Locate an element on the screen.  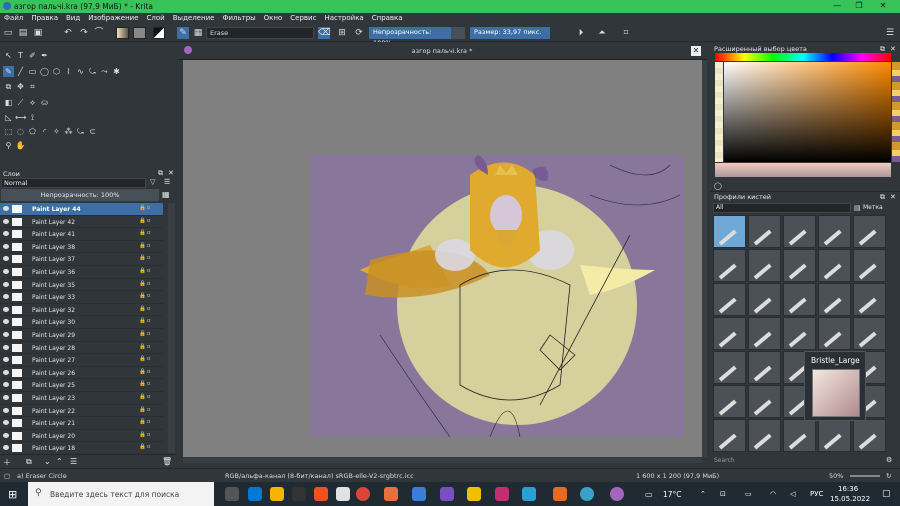
layer-row: Paint Layer 32 🔒α is located at coordinates (81, 310).